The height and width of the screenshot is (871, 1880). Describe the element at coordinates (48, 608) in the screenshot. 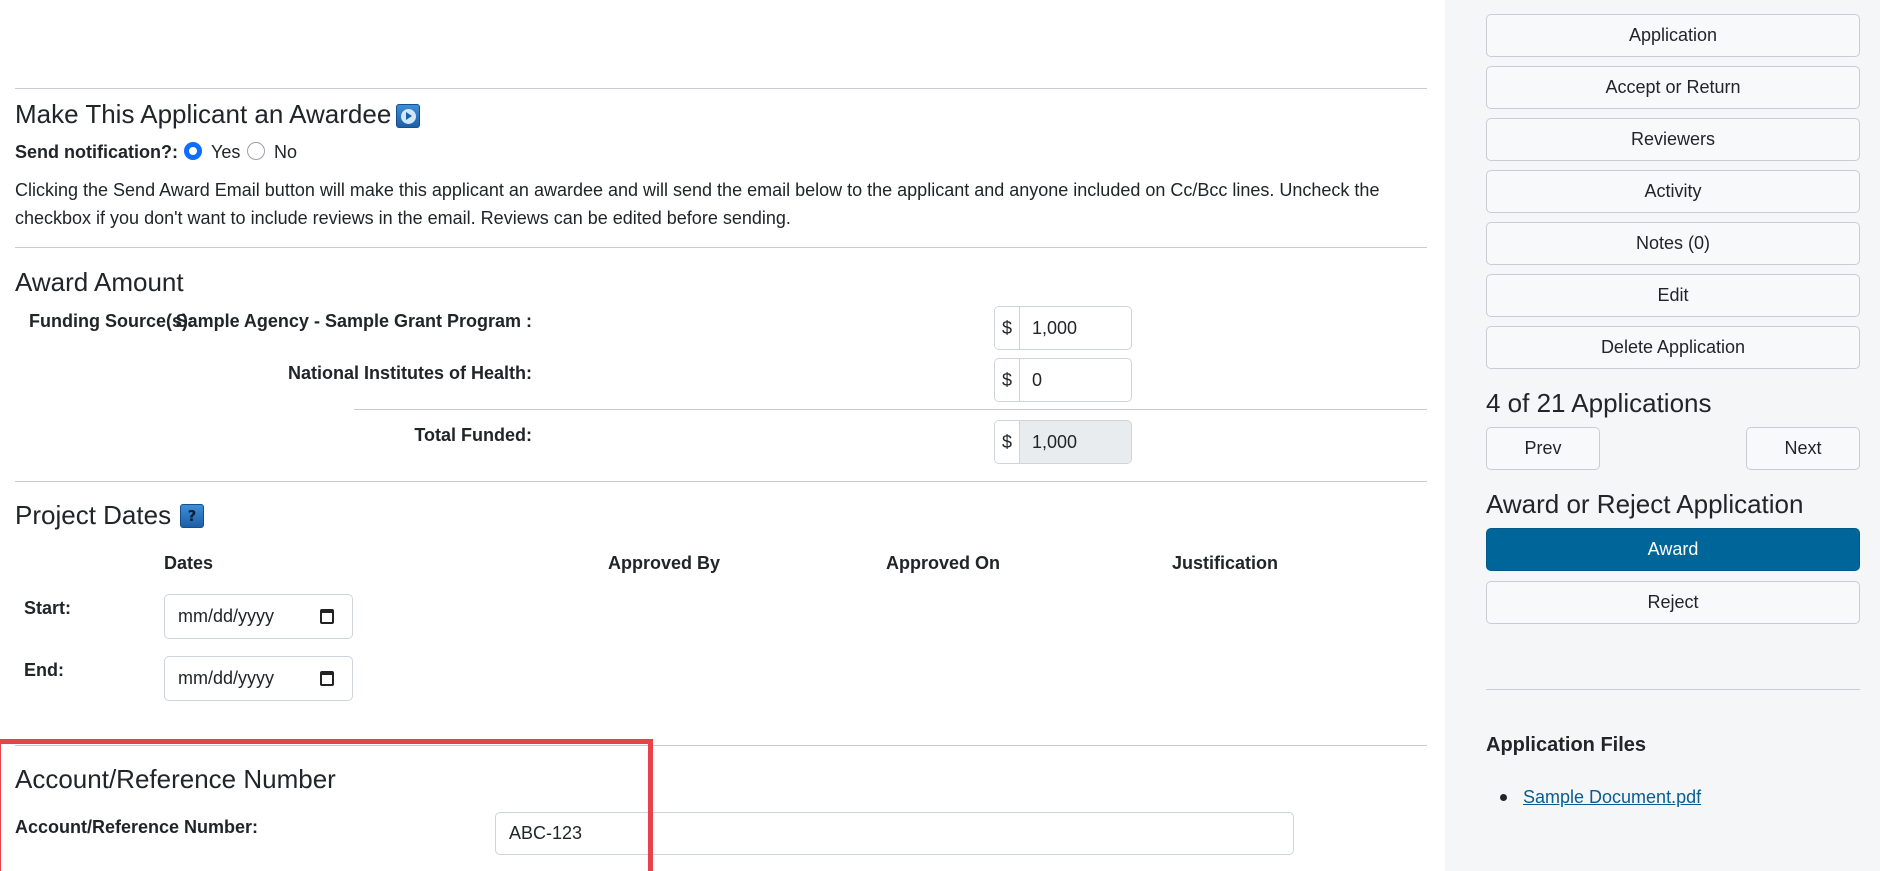

I see `start-date-label: Start:` at that location.